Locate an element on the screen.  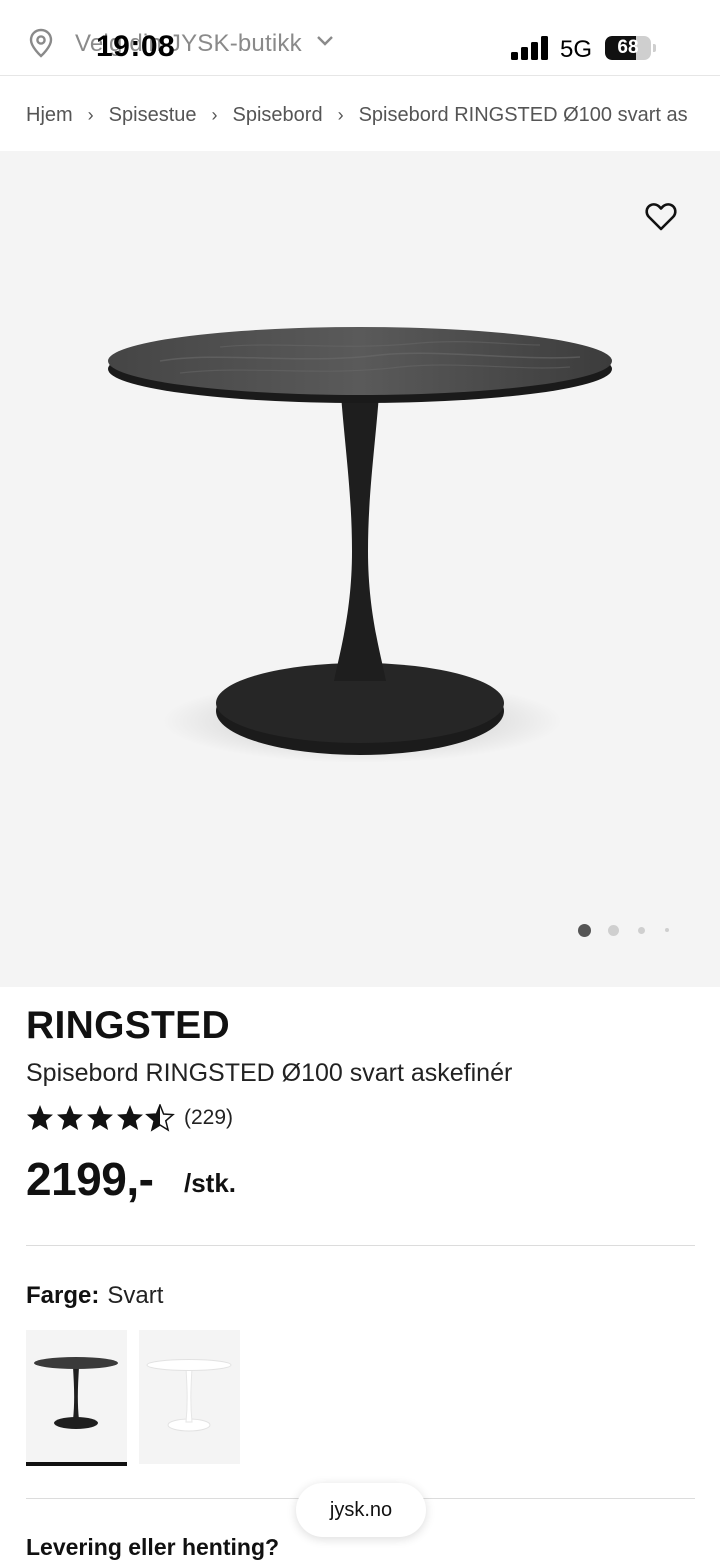
product-rating: (229) is located at coordinates (129, 1118).